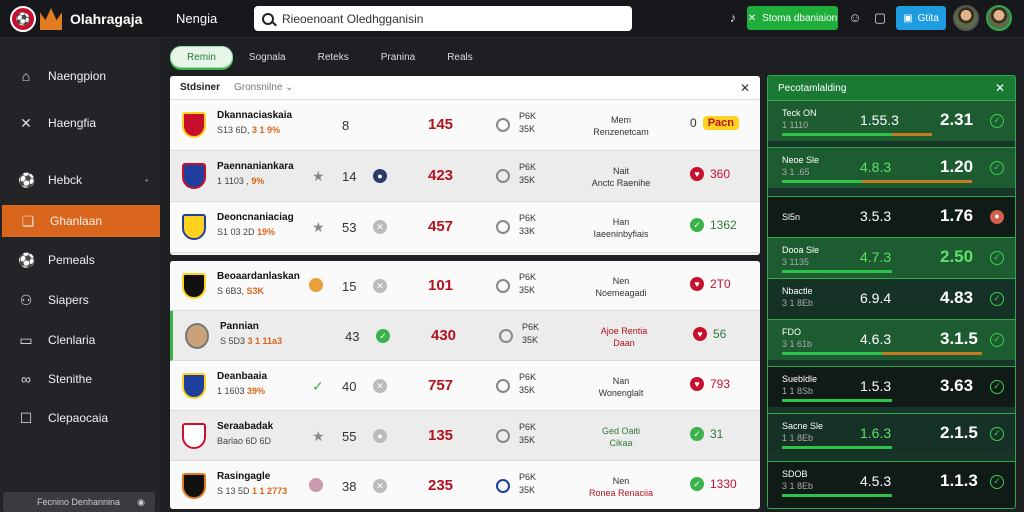  I want to click on match-stat: ♥ 793, so click(710, 384).